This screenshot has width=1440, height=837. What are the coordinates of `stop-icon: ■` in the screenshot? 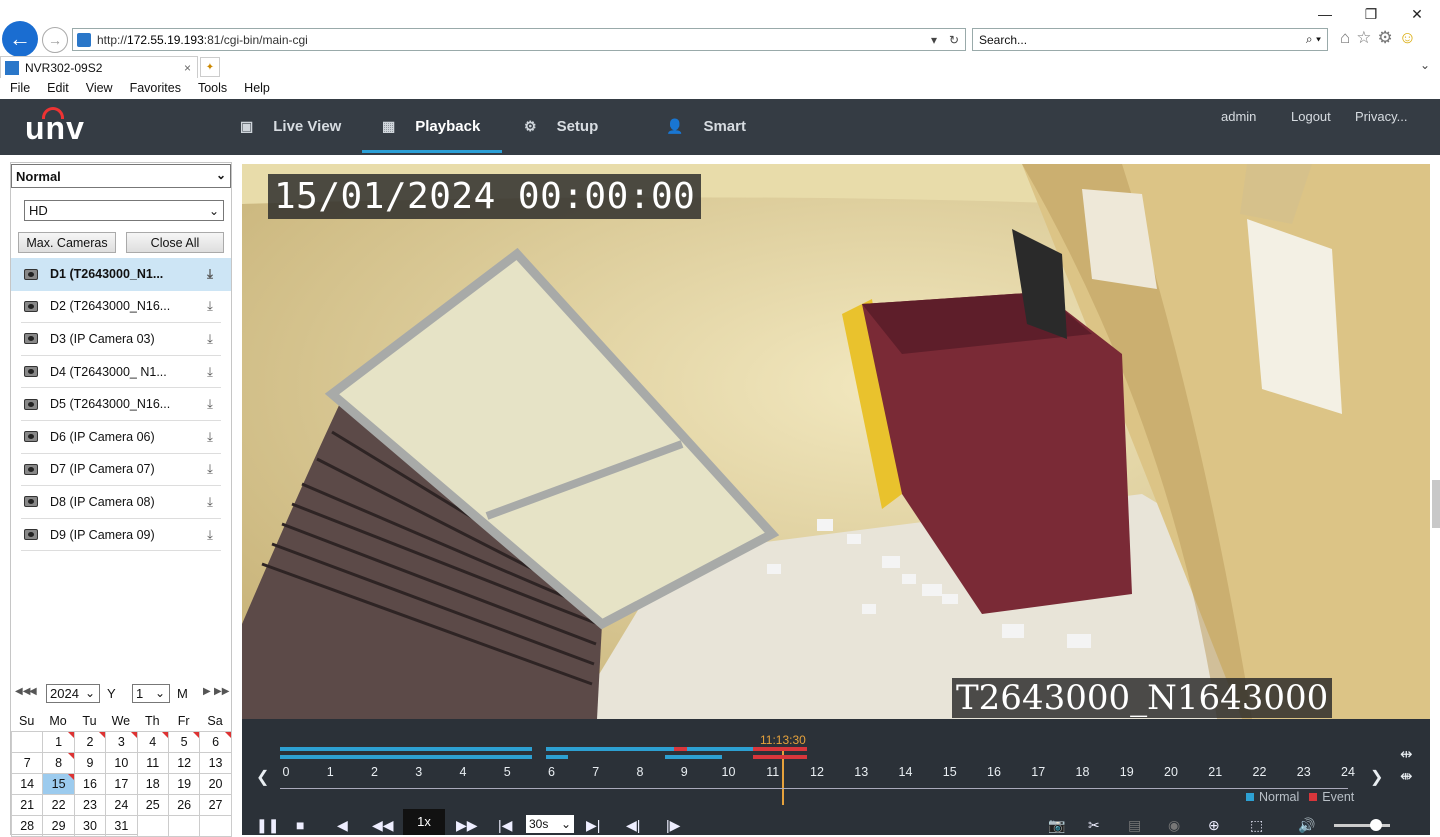 It's located at (300, 825).